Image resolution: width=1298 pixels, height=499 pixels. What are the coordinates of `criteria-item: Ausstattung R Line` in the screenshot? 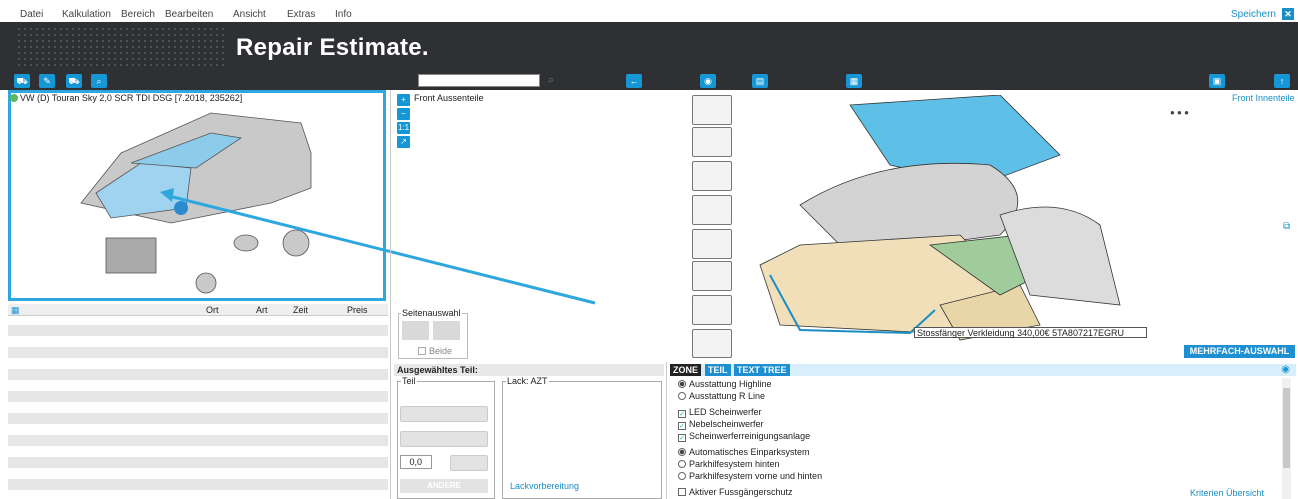 It's located at (721, 396).